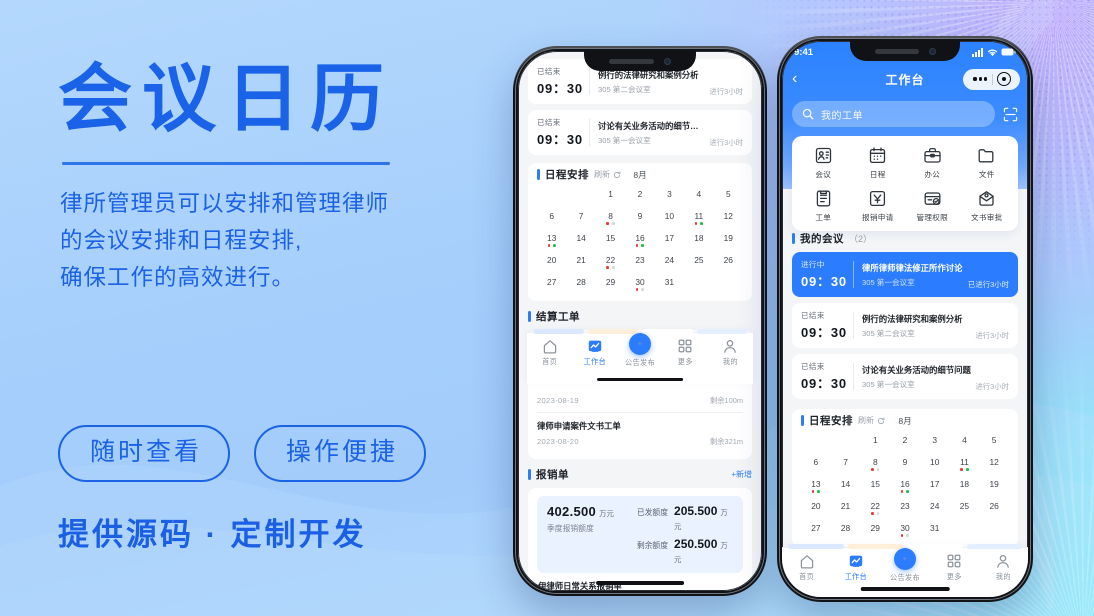 The width and height of the screenshot is (1094, 616). What do you see at coordinates (987, 163) in the screenshot?
I see `quick-action-文件: 文件` at bounding box center [987, 163].